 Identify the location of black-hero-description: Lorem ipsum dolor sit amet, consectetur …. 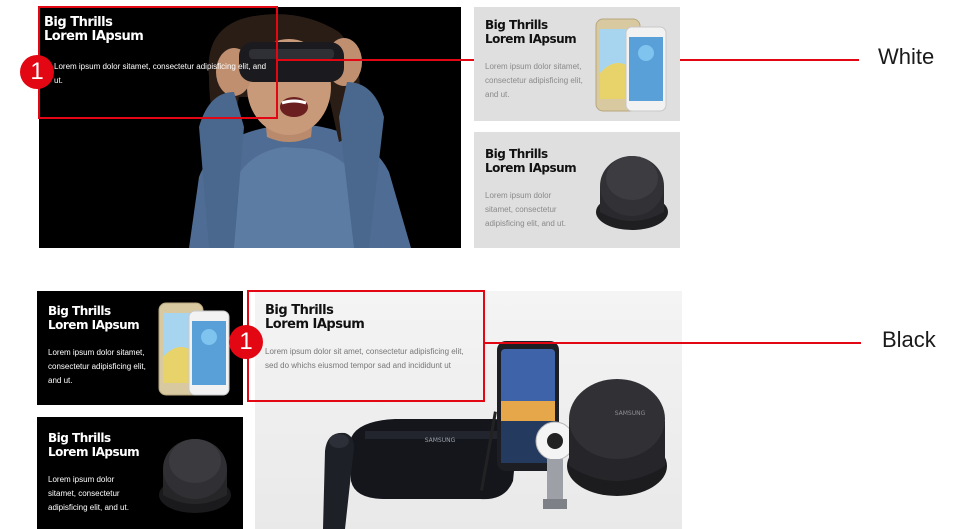
(364, 358).